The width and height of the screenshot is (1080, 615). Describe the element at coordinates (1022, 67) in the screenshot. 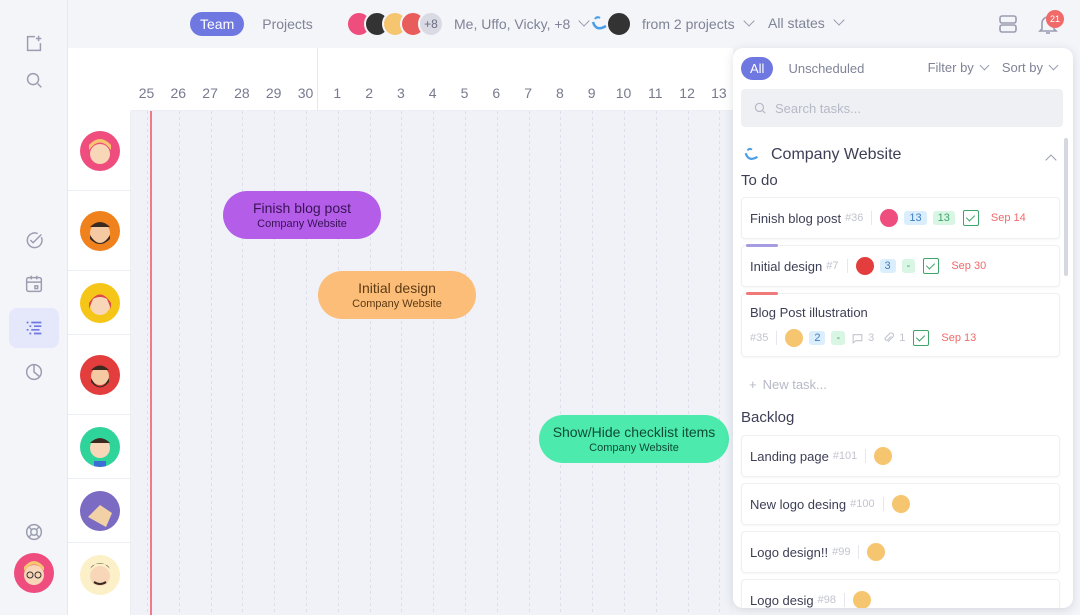

I see `sort-by-label: Sort by` at that location.